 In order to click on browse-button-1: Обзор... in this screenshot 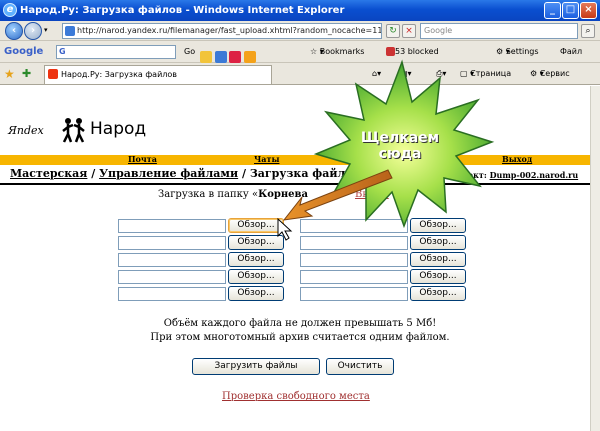, I will do `click(256, 225)`.